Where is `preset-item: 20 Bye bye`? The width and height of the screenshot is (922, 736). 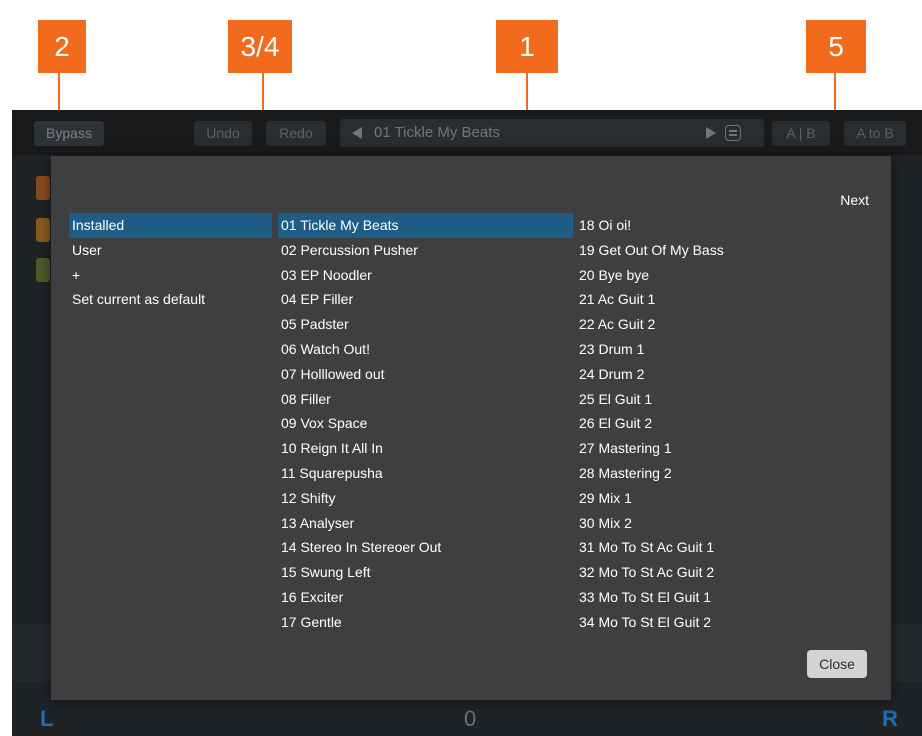
preset-item: 20 Bye bye is located at coordinates (716, 275).